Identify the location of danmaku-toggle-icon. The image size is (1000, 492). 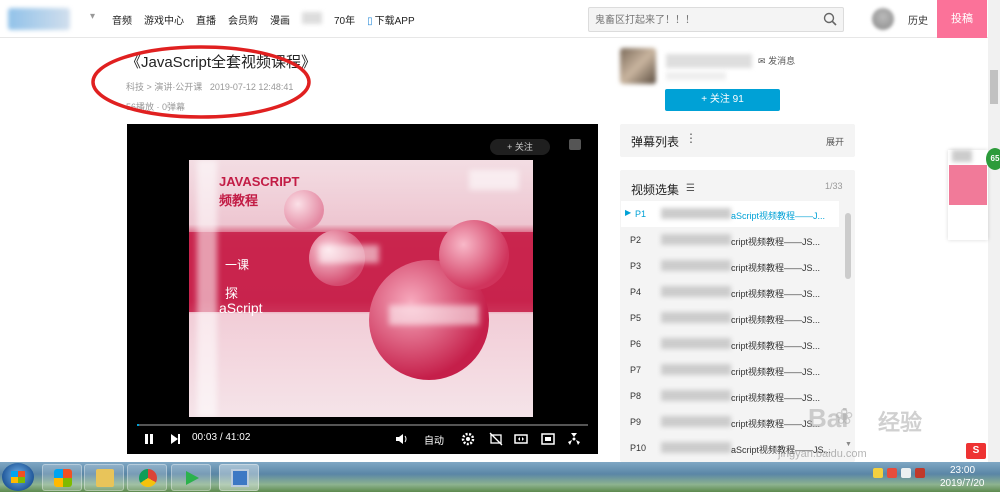
(496, 439).